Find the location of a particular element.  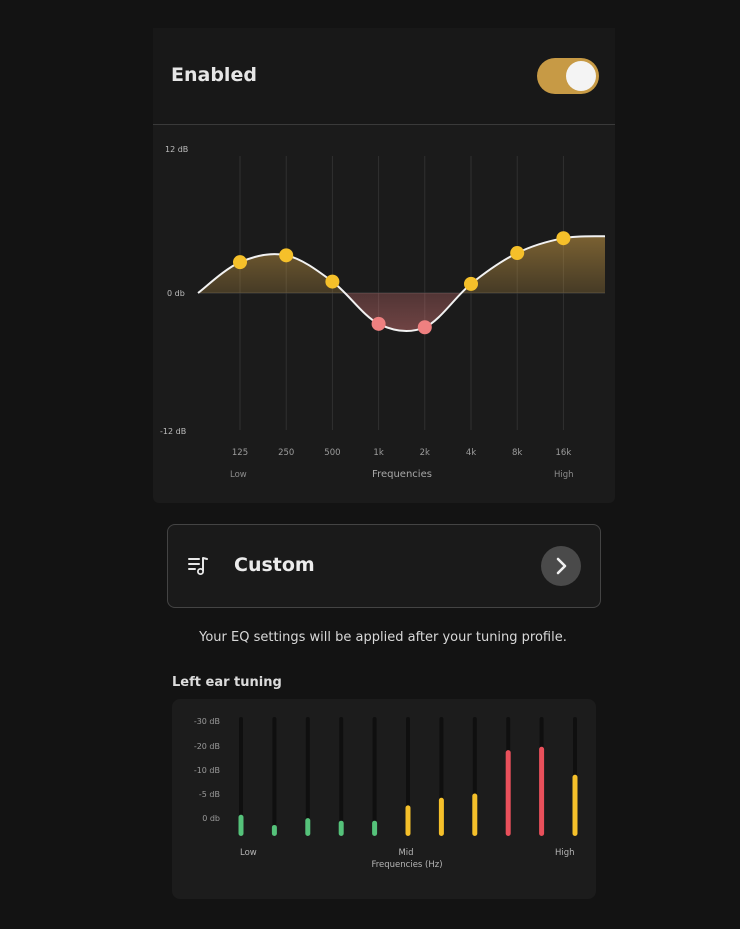

eq-x-tick: 250 is located at coordinates (286, 453).